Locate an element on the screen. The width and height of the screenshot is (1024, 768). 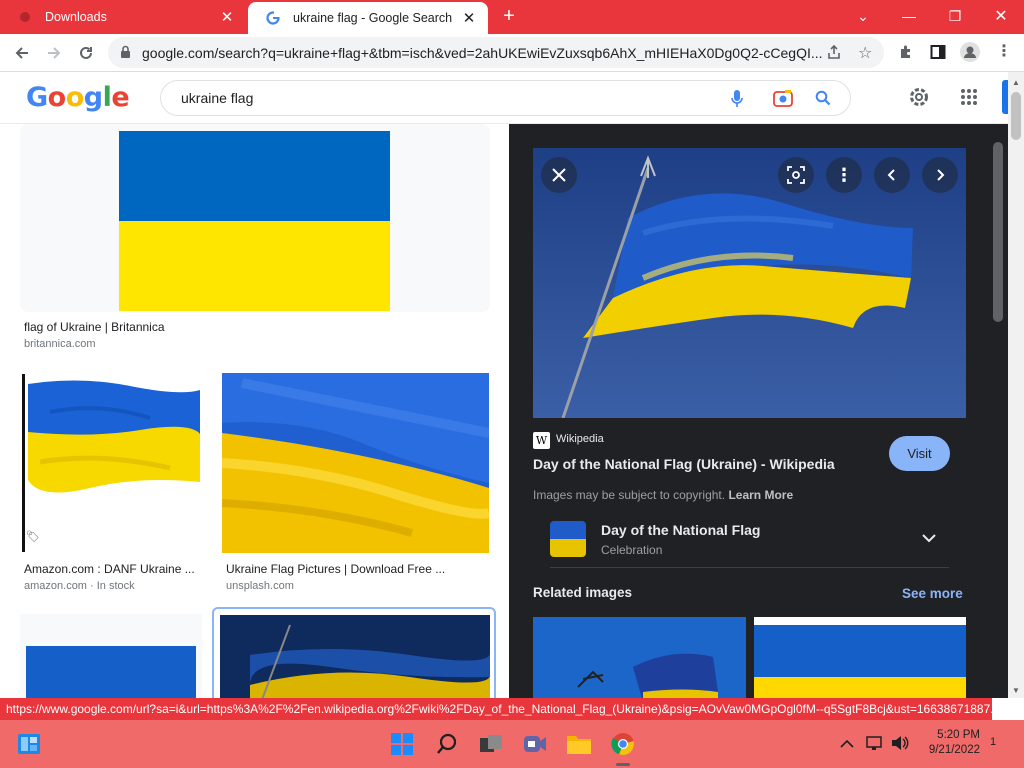
lock-icon is located at coordinates (125, 54).